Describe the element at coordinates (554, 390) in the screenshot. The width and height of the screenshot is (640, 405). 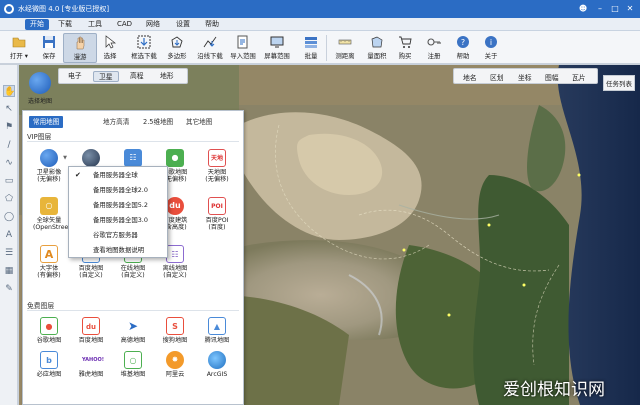
I see `watermark: 爱创根知识网` at that location.